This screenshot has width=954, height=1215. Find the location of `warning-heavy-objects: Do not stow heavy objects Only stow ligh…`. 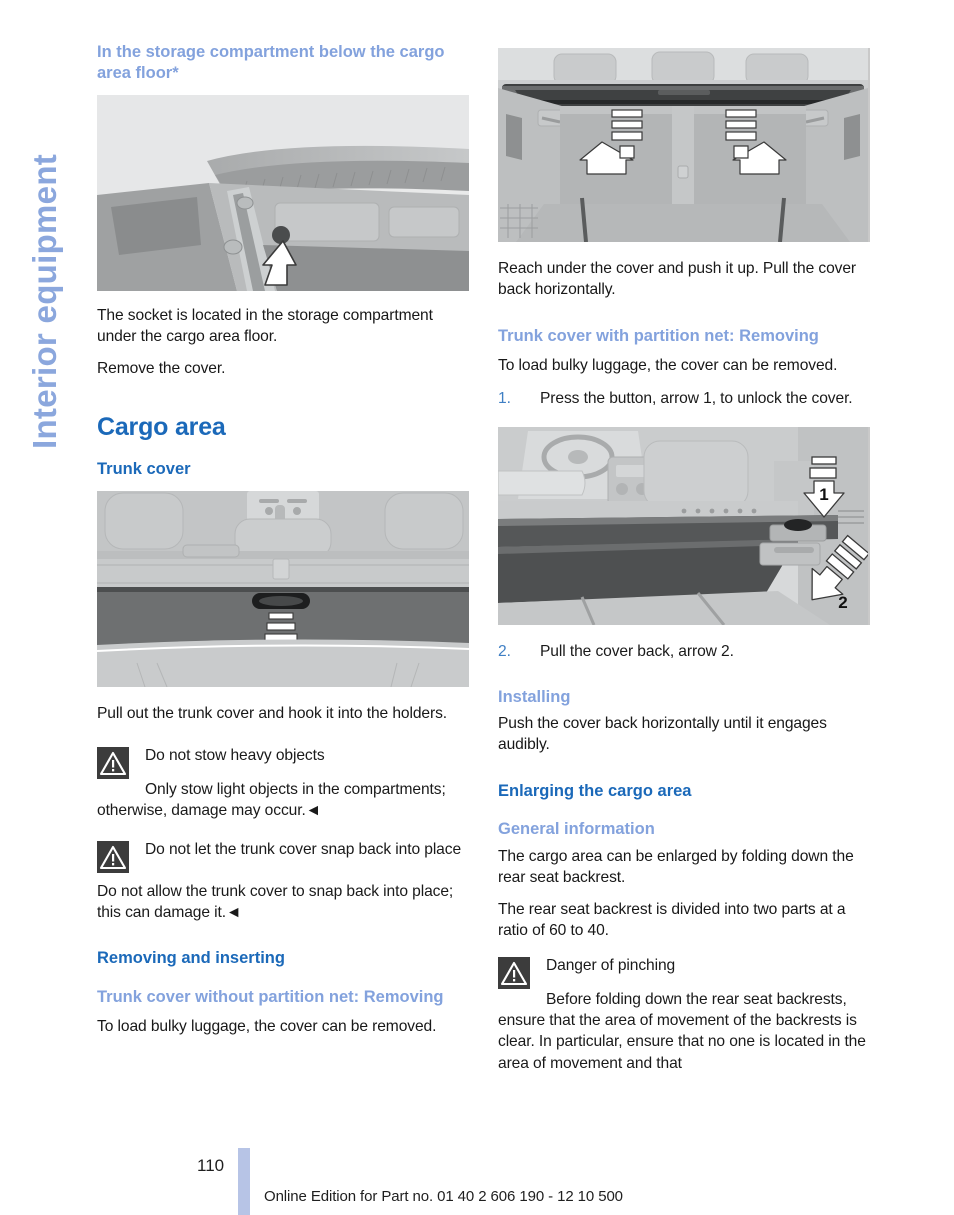

warning-heavy-objects: Do not stow heavy objects Only stow ligh… is located at coordinates (283, 783).